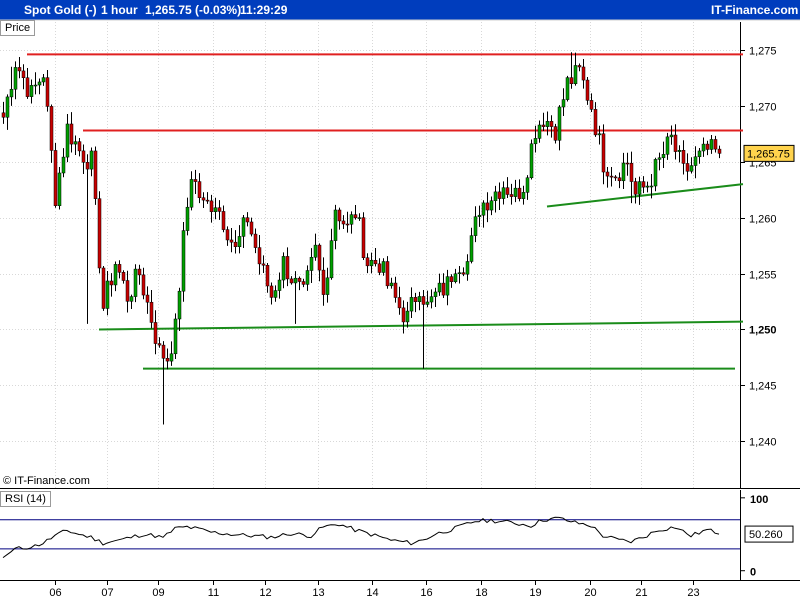  Describe the element at coordinates (25, 499) in the screenshot. I see `rsi-panel-tab: RSI (14)` at that location.